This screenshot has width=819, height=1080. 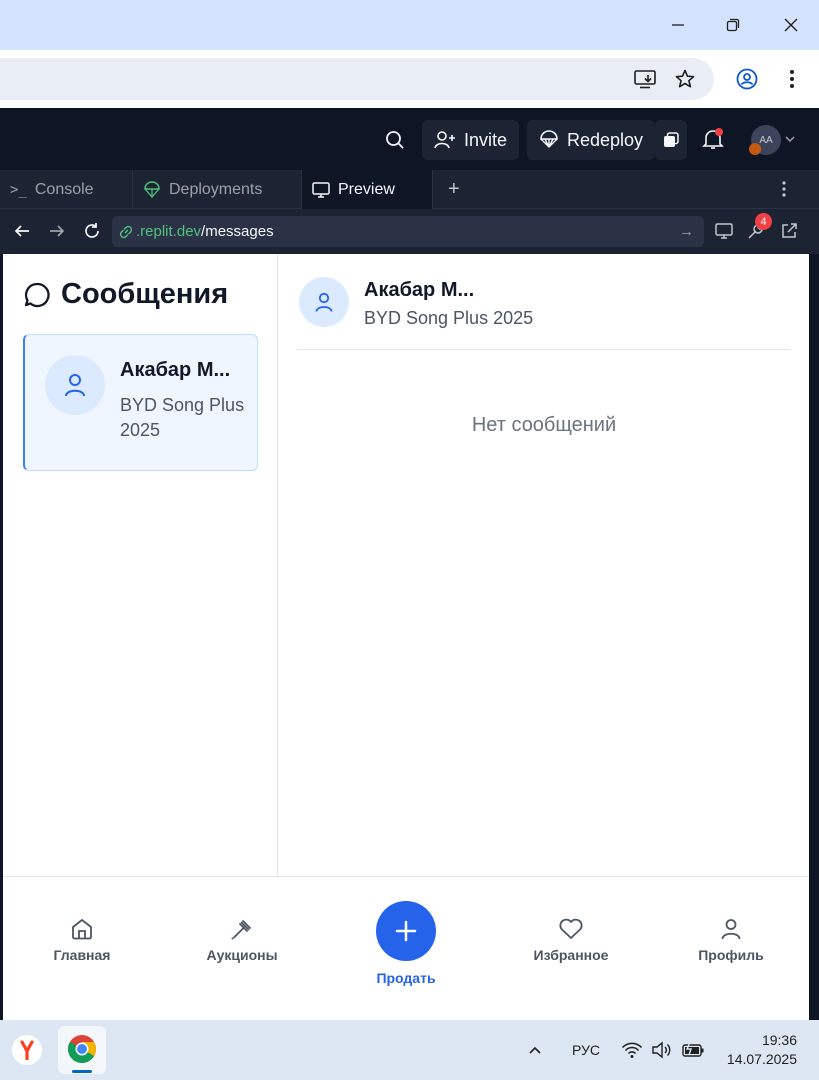 I want to click on tab-label: Console, so click(x=64, y=189).